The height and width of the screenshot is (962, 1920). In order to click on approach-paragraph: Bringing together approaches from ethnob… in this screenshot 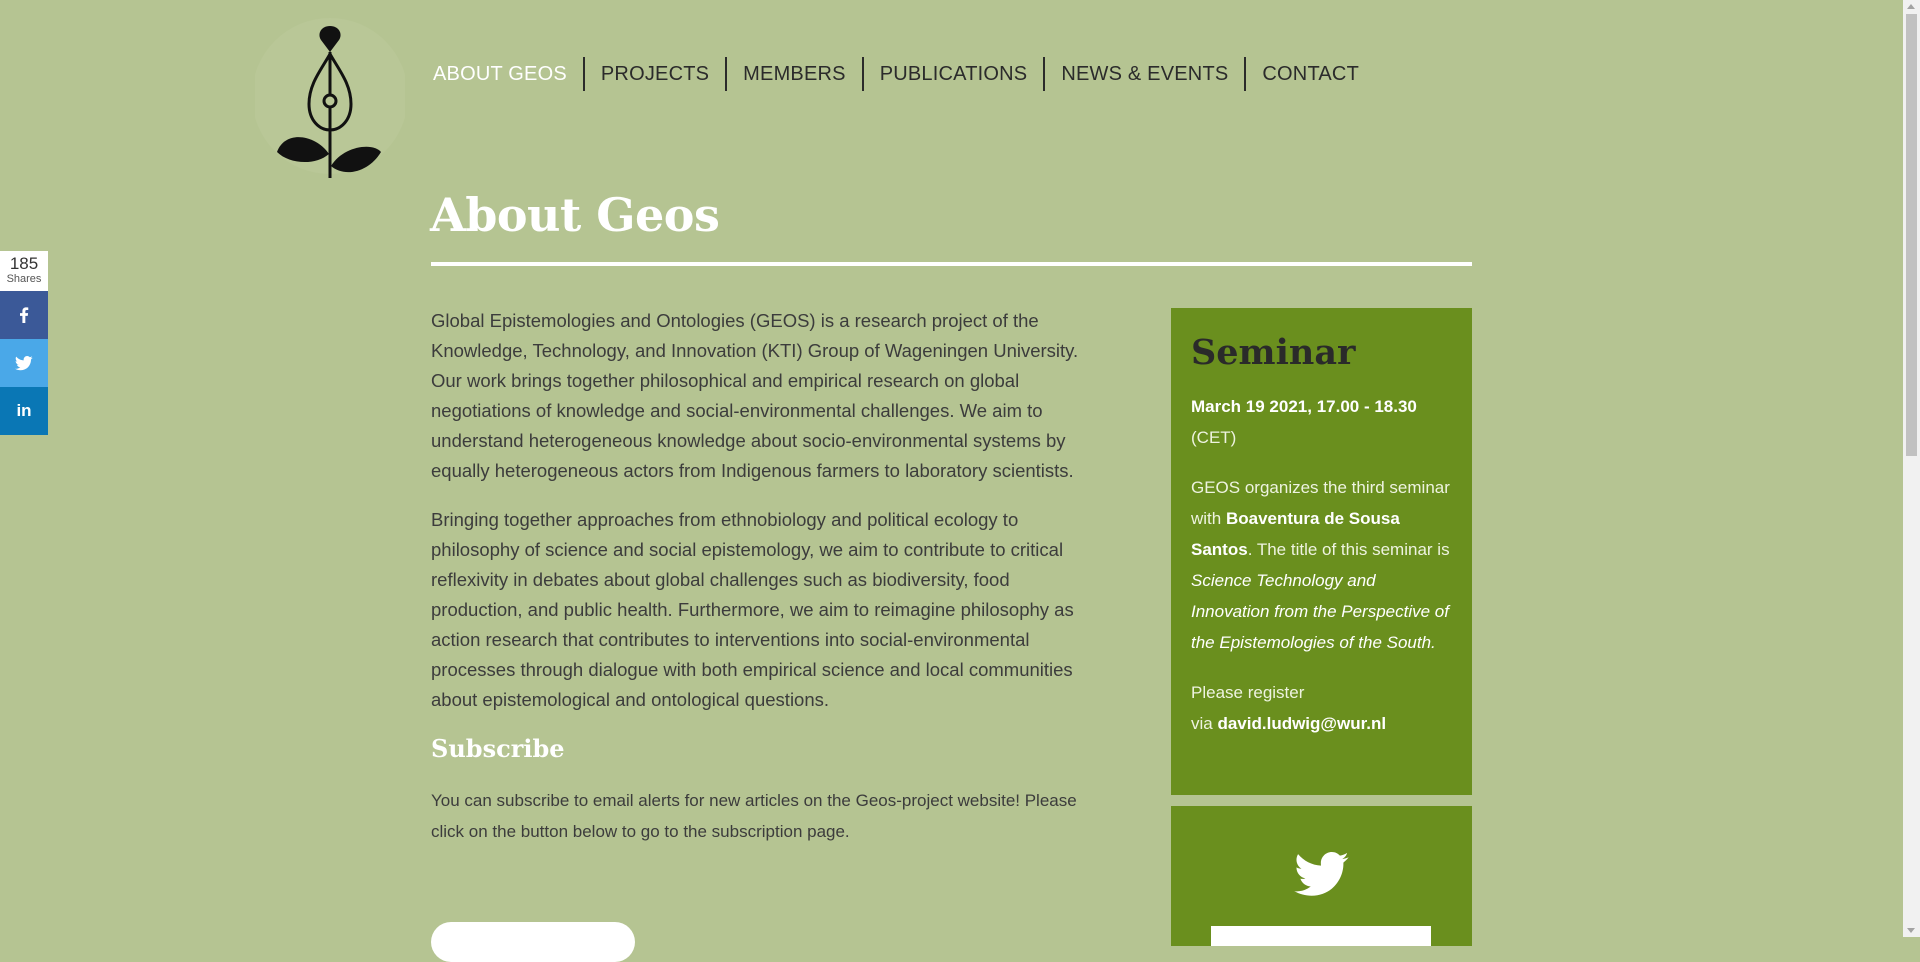, I will do `click(752, 609)`.